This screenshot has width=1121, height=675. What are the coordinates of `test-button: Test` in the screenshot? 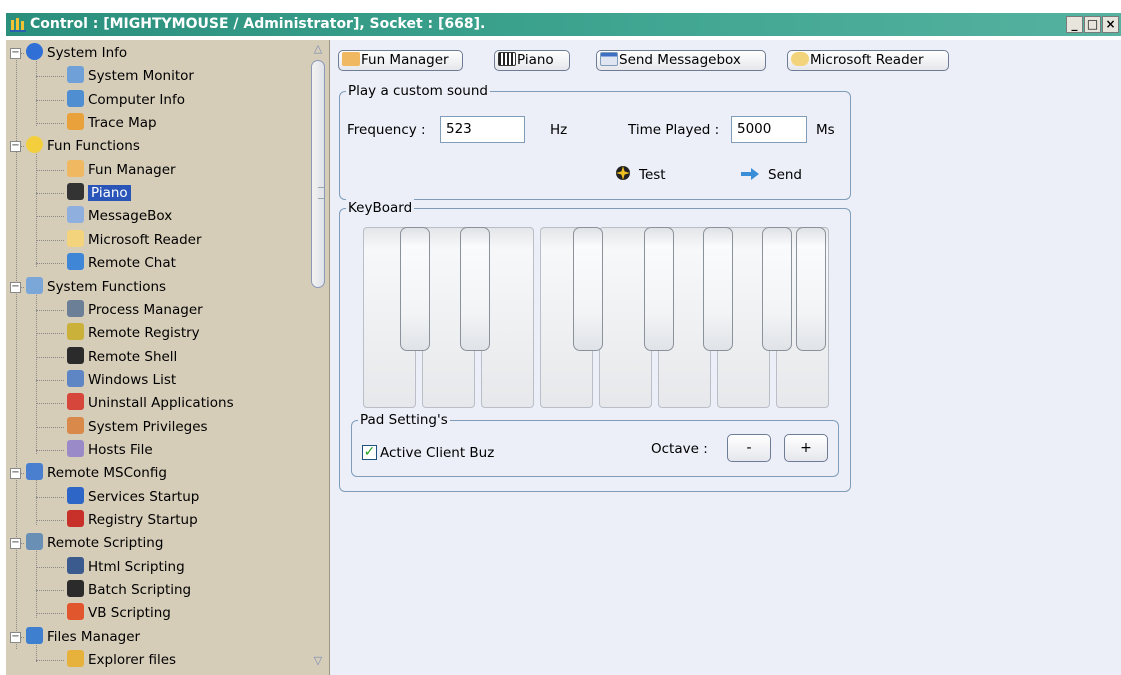 It's located at (640, 175).